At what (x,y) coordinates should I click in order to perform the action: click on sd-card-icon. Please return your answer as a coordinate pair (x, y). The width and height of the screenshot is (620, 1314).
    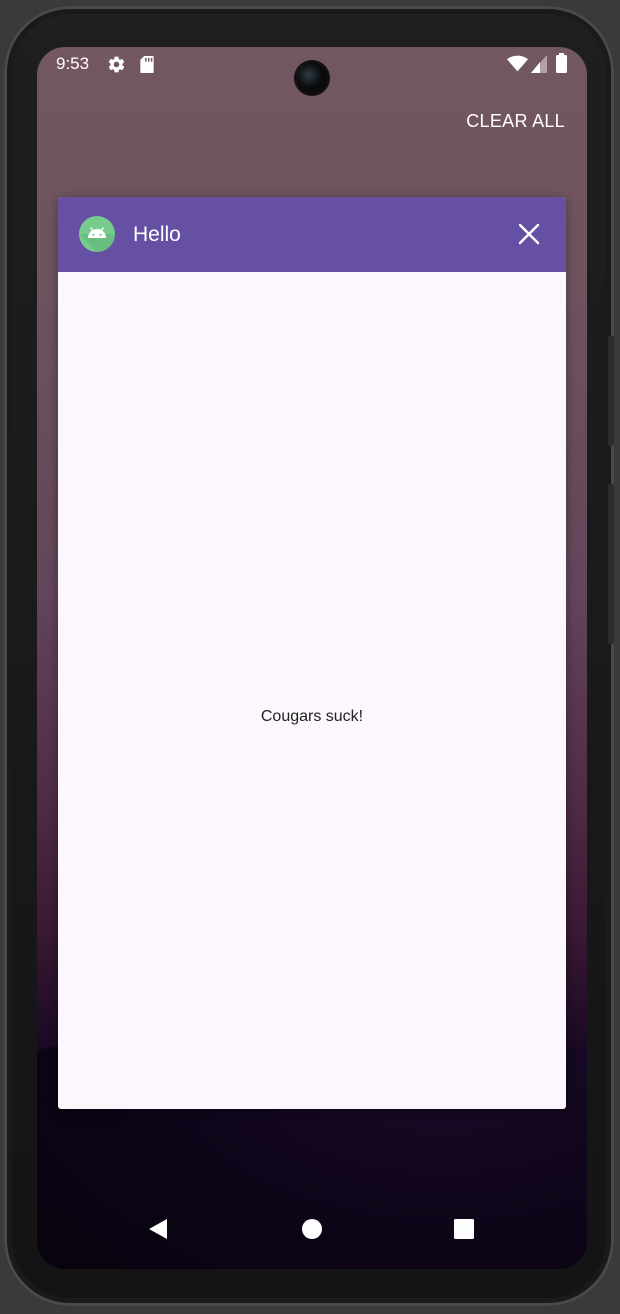
    Looking at the image, I should click on (147, 67).